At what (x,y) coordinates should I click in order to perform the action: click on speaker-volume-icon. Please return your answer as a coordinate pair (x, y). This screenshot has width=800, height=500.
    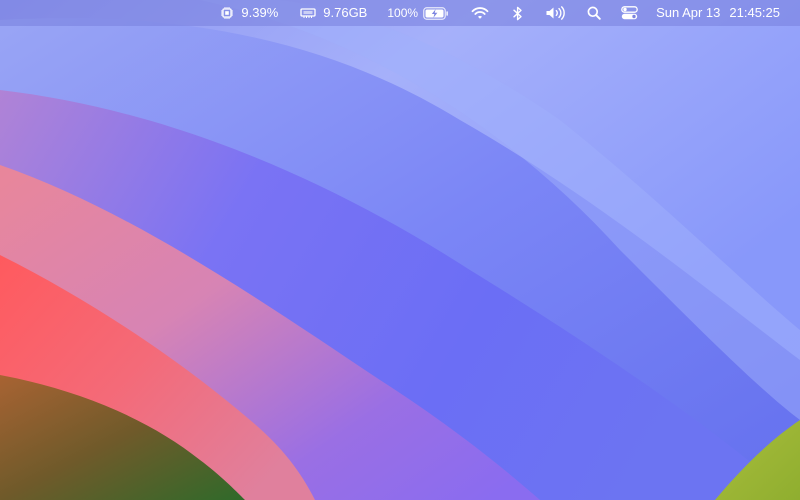
    Looking at the image, I should click on (556, 13).